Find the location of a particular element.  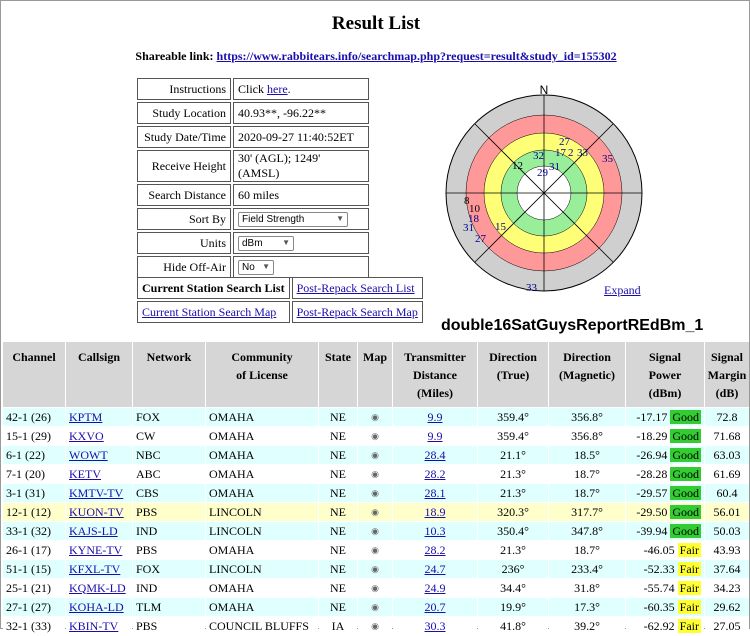

col-channel: Channel is located at coordinates (34, 374).